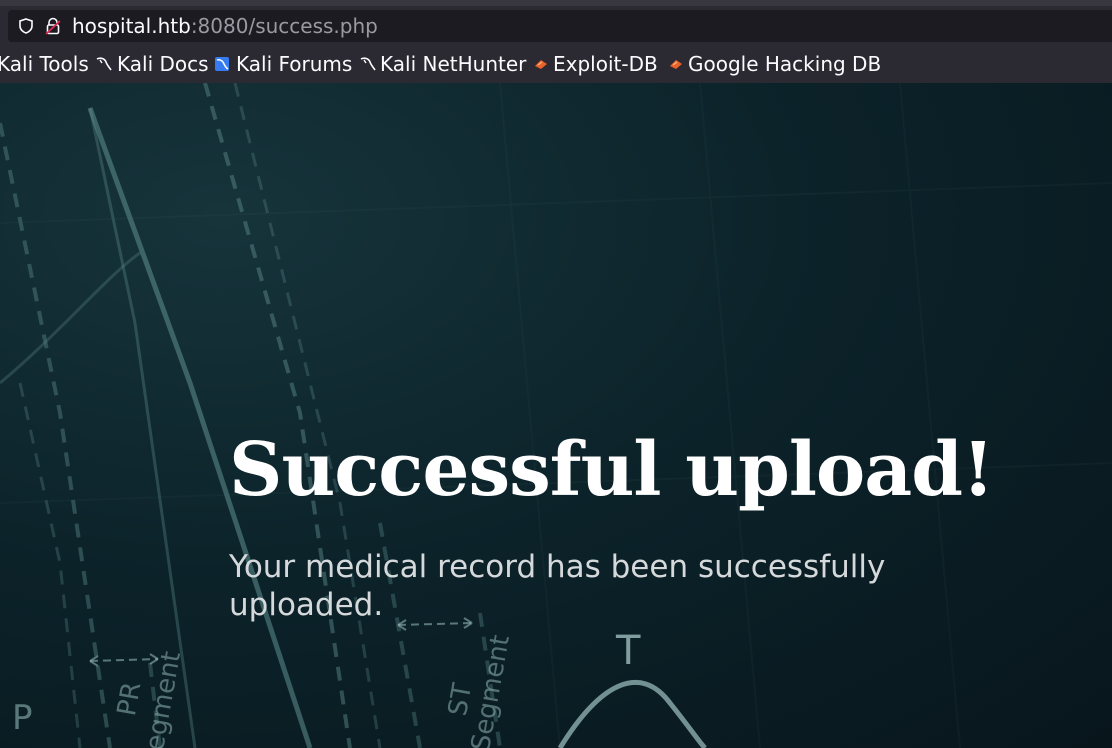  What do you see at coordinates (22, 718) in the screenshot?
I see `ecg-label-p: P` at bounding box center [22, 718].